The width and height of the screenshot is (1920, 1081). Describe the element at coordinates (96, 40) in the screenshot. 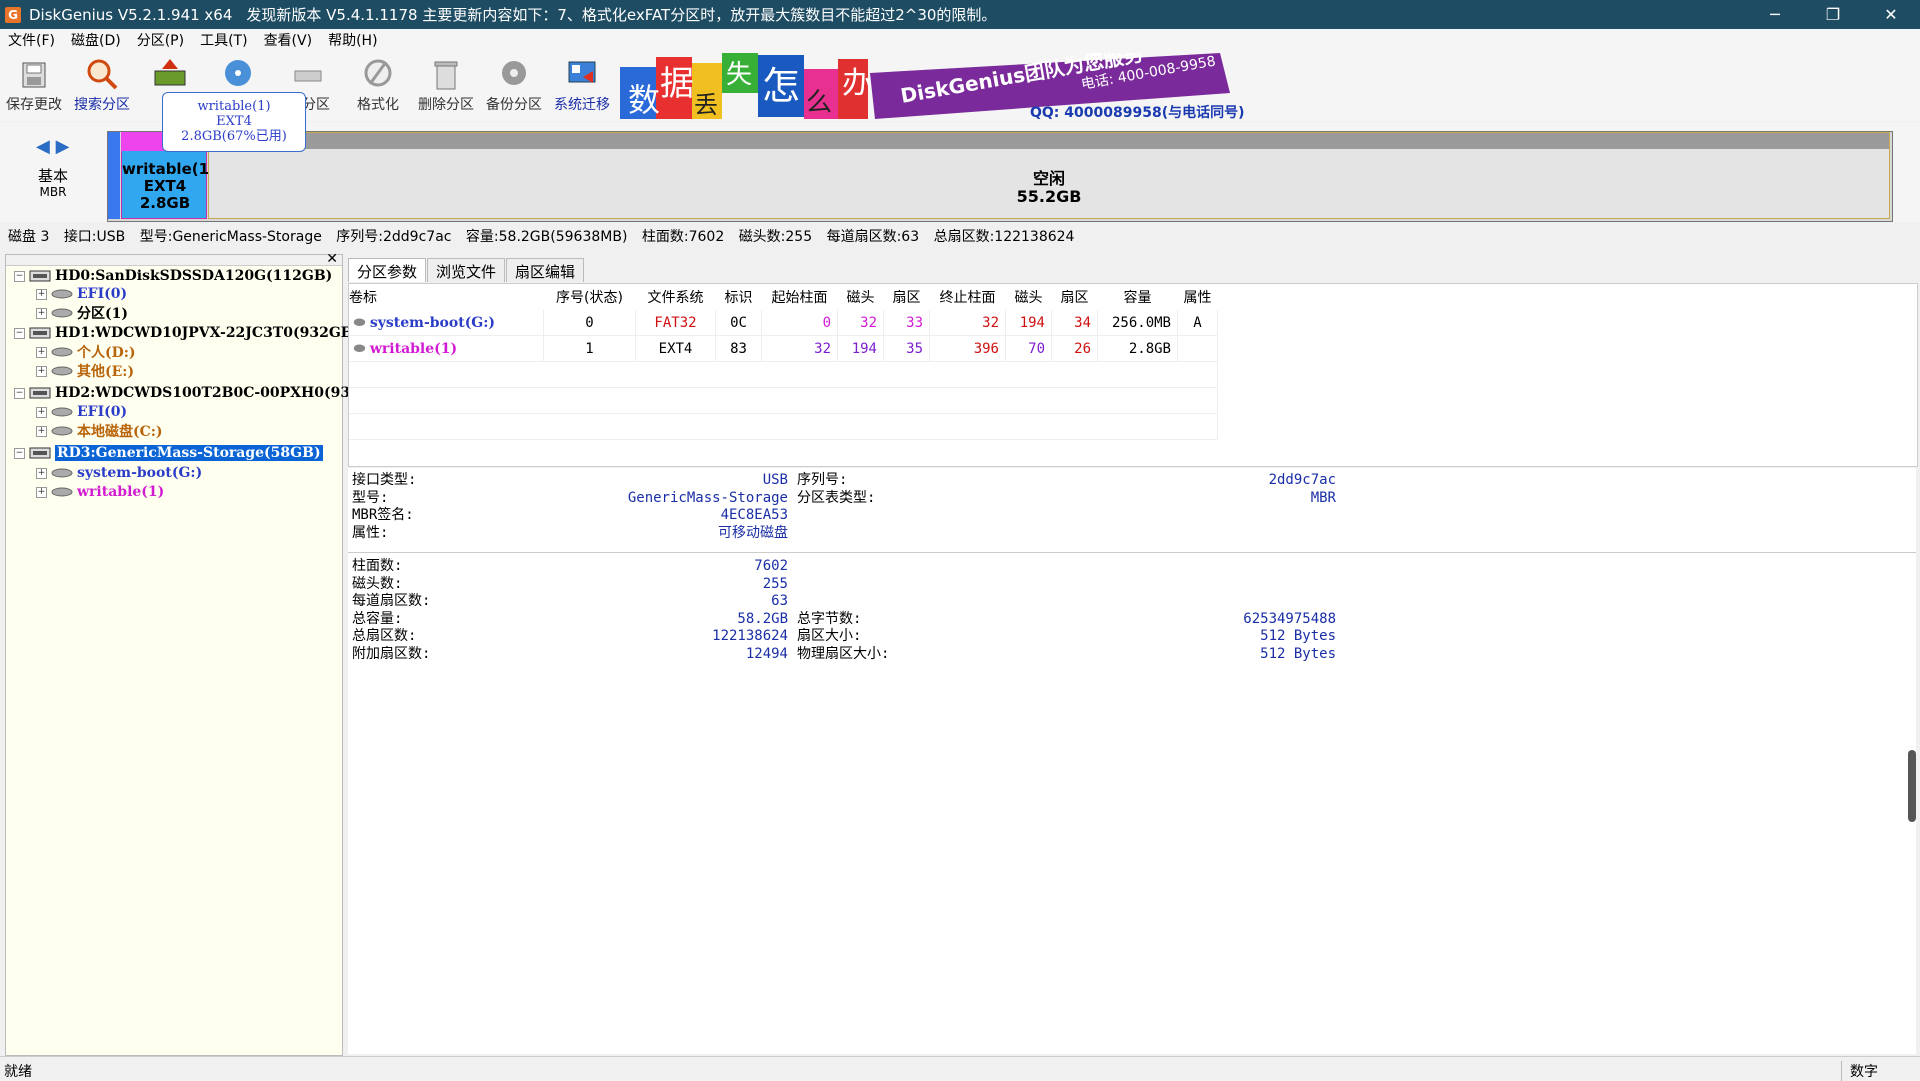

I see `menu-disk: 磁盘(D)` at that location.